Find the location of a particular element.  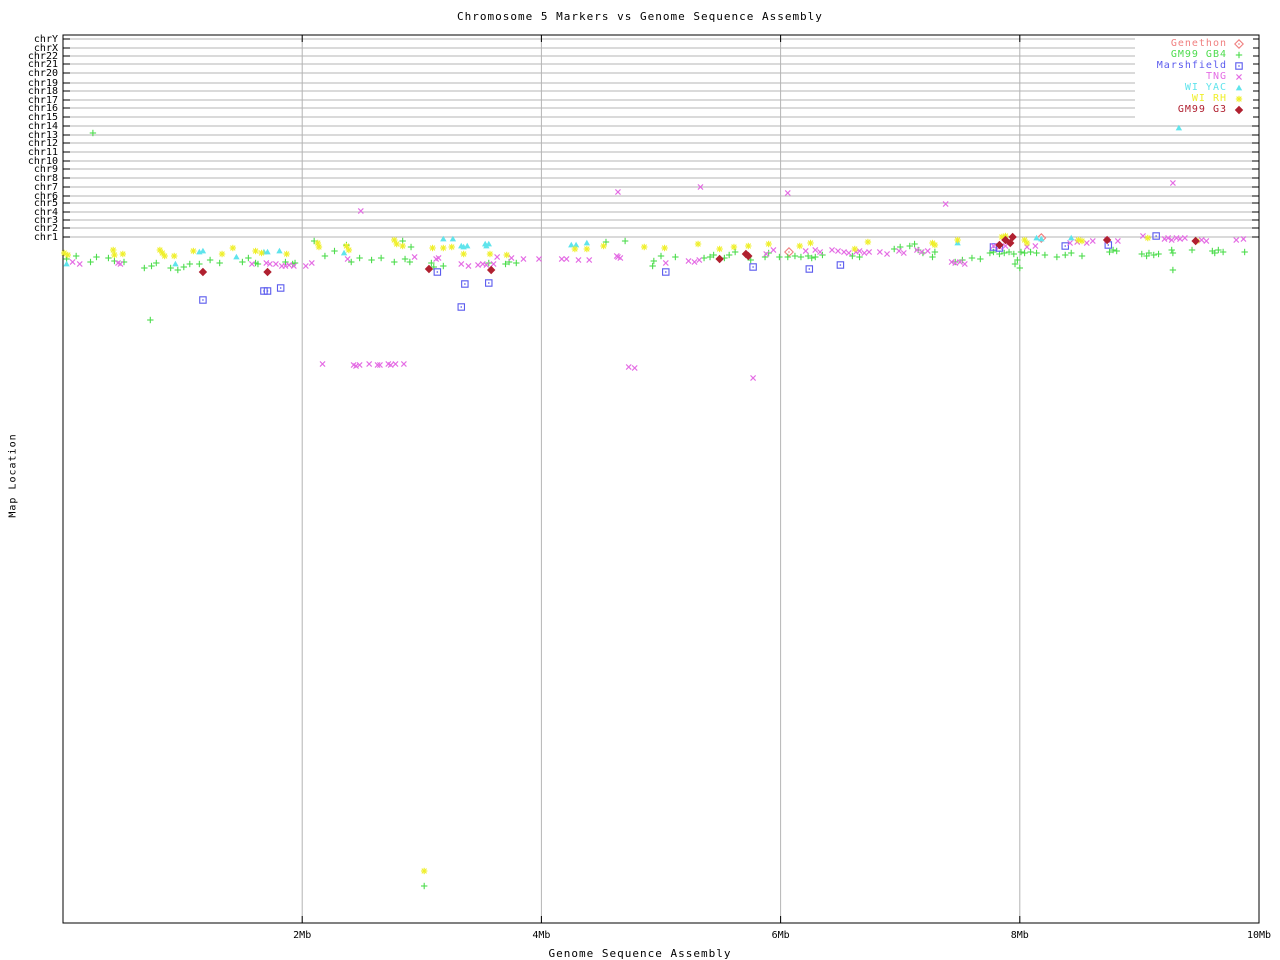

legend-item-wi-yac: WI YAC is located at coordinates (1194, 87).